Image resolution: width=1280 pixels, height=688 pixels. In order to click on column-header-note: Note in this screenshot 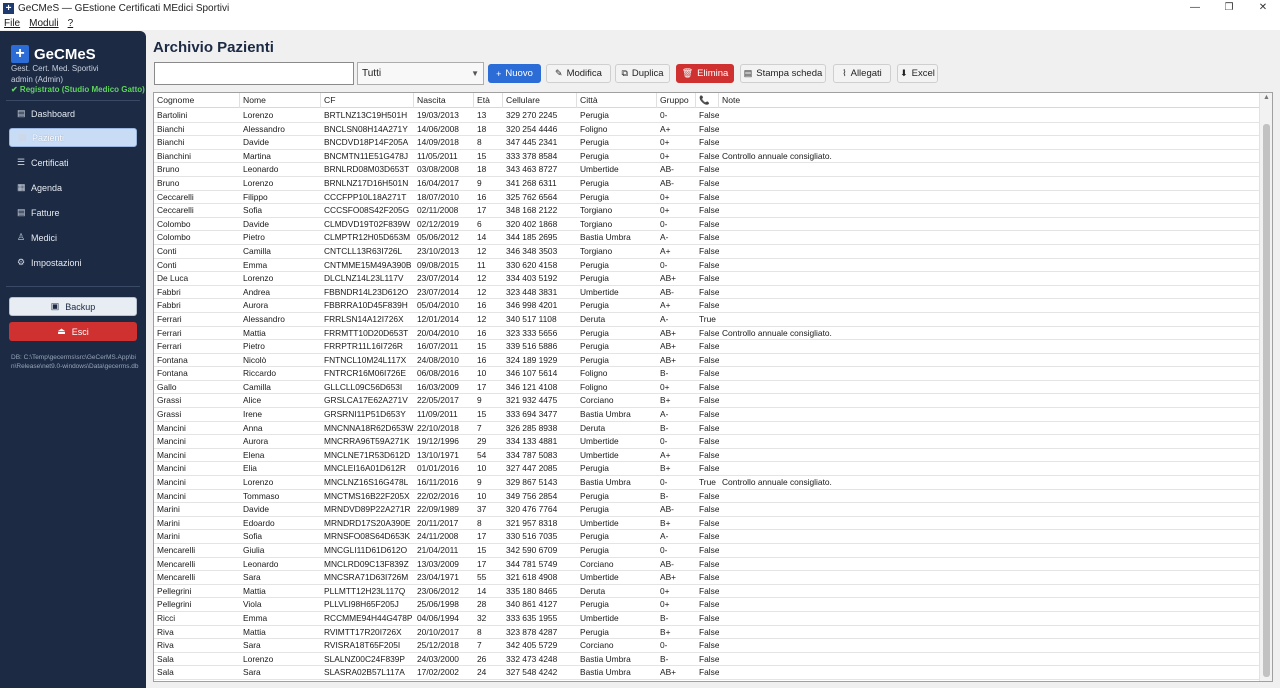, I will do `click(989, 100)`.